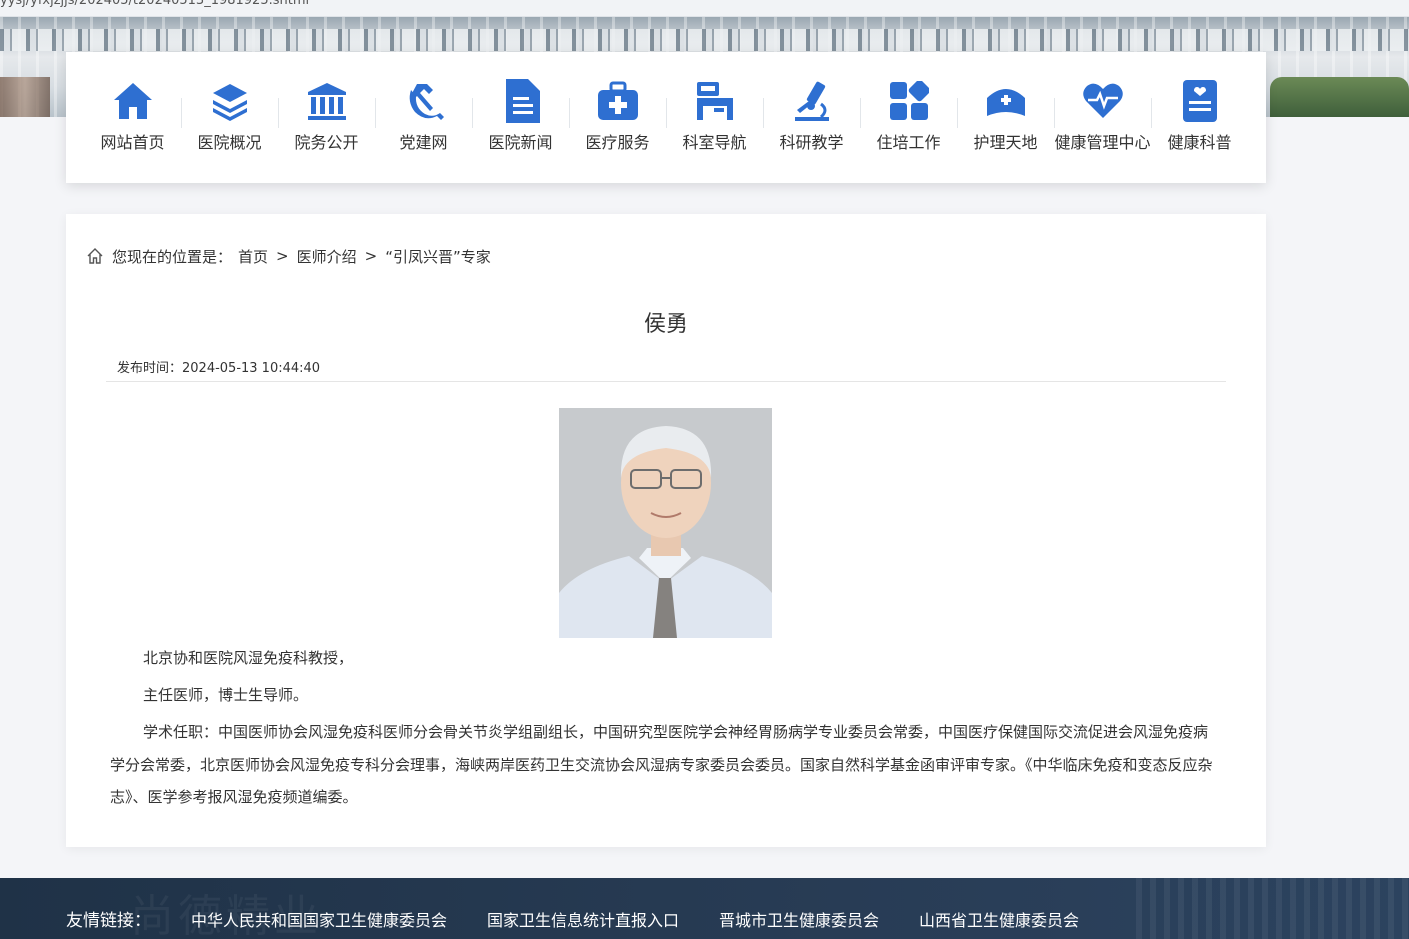  What do you see at coordinates (1272, 908) in the screenshot?
I see `footer-building-pattern` at bounding box center [1272, 908].